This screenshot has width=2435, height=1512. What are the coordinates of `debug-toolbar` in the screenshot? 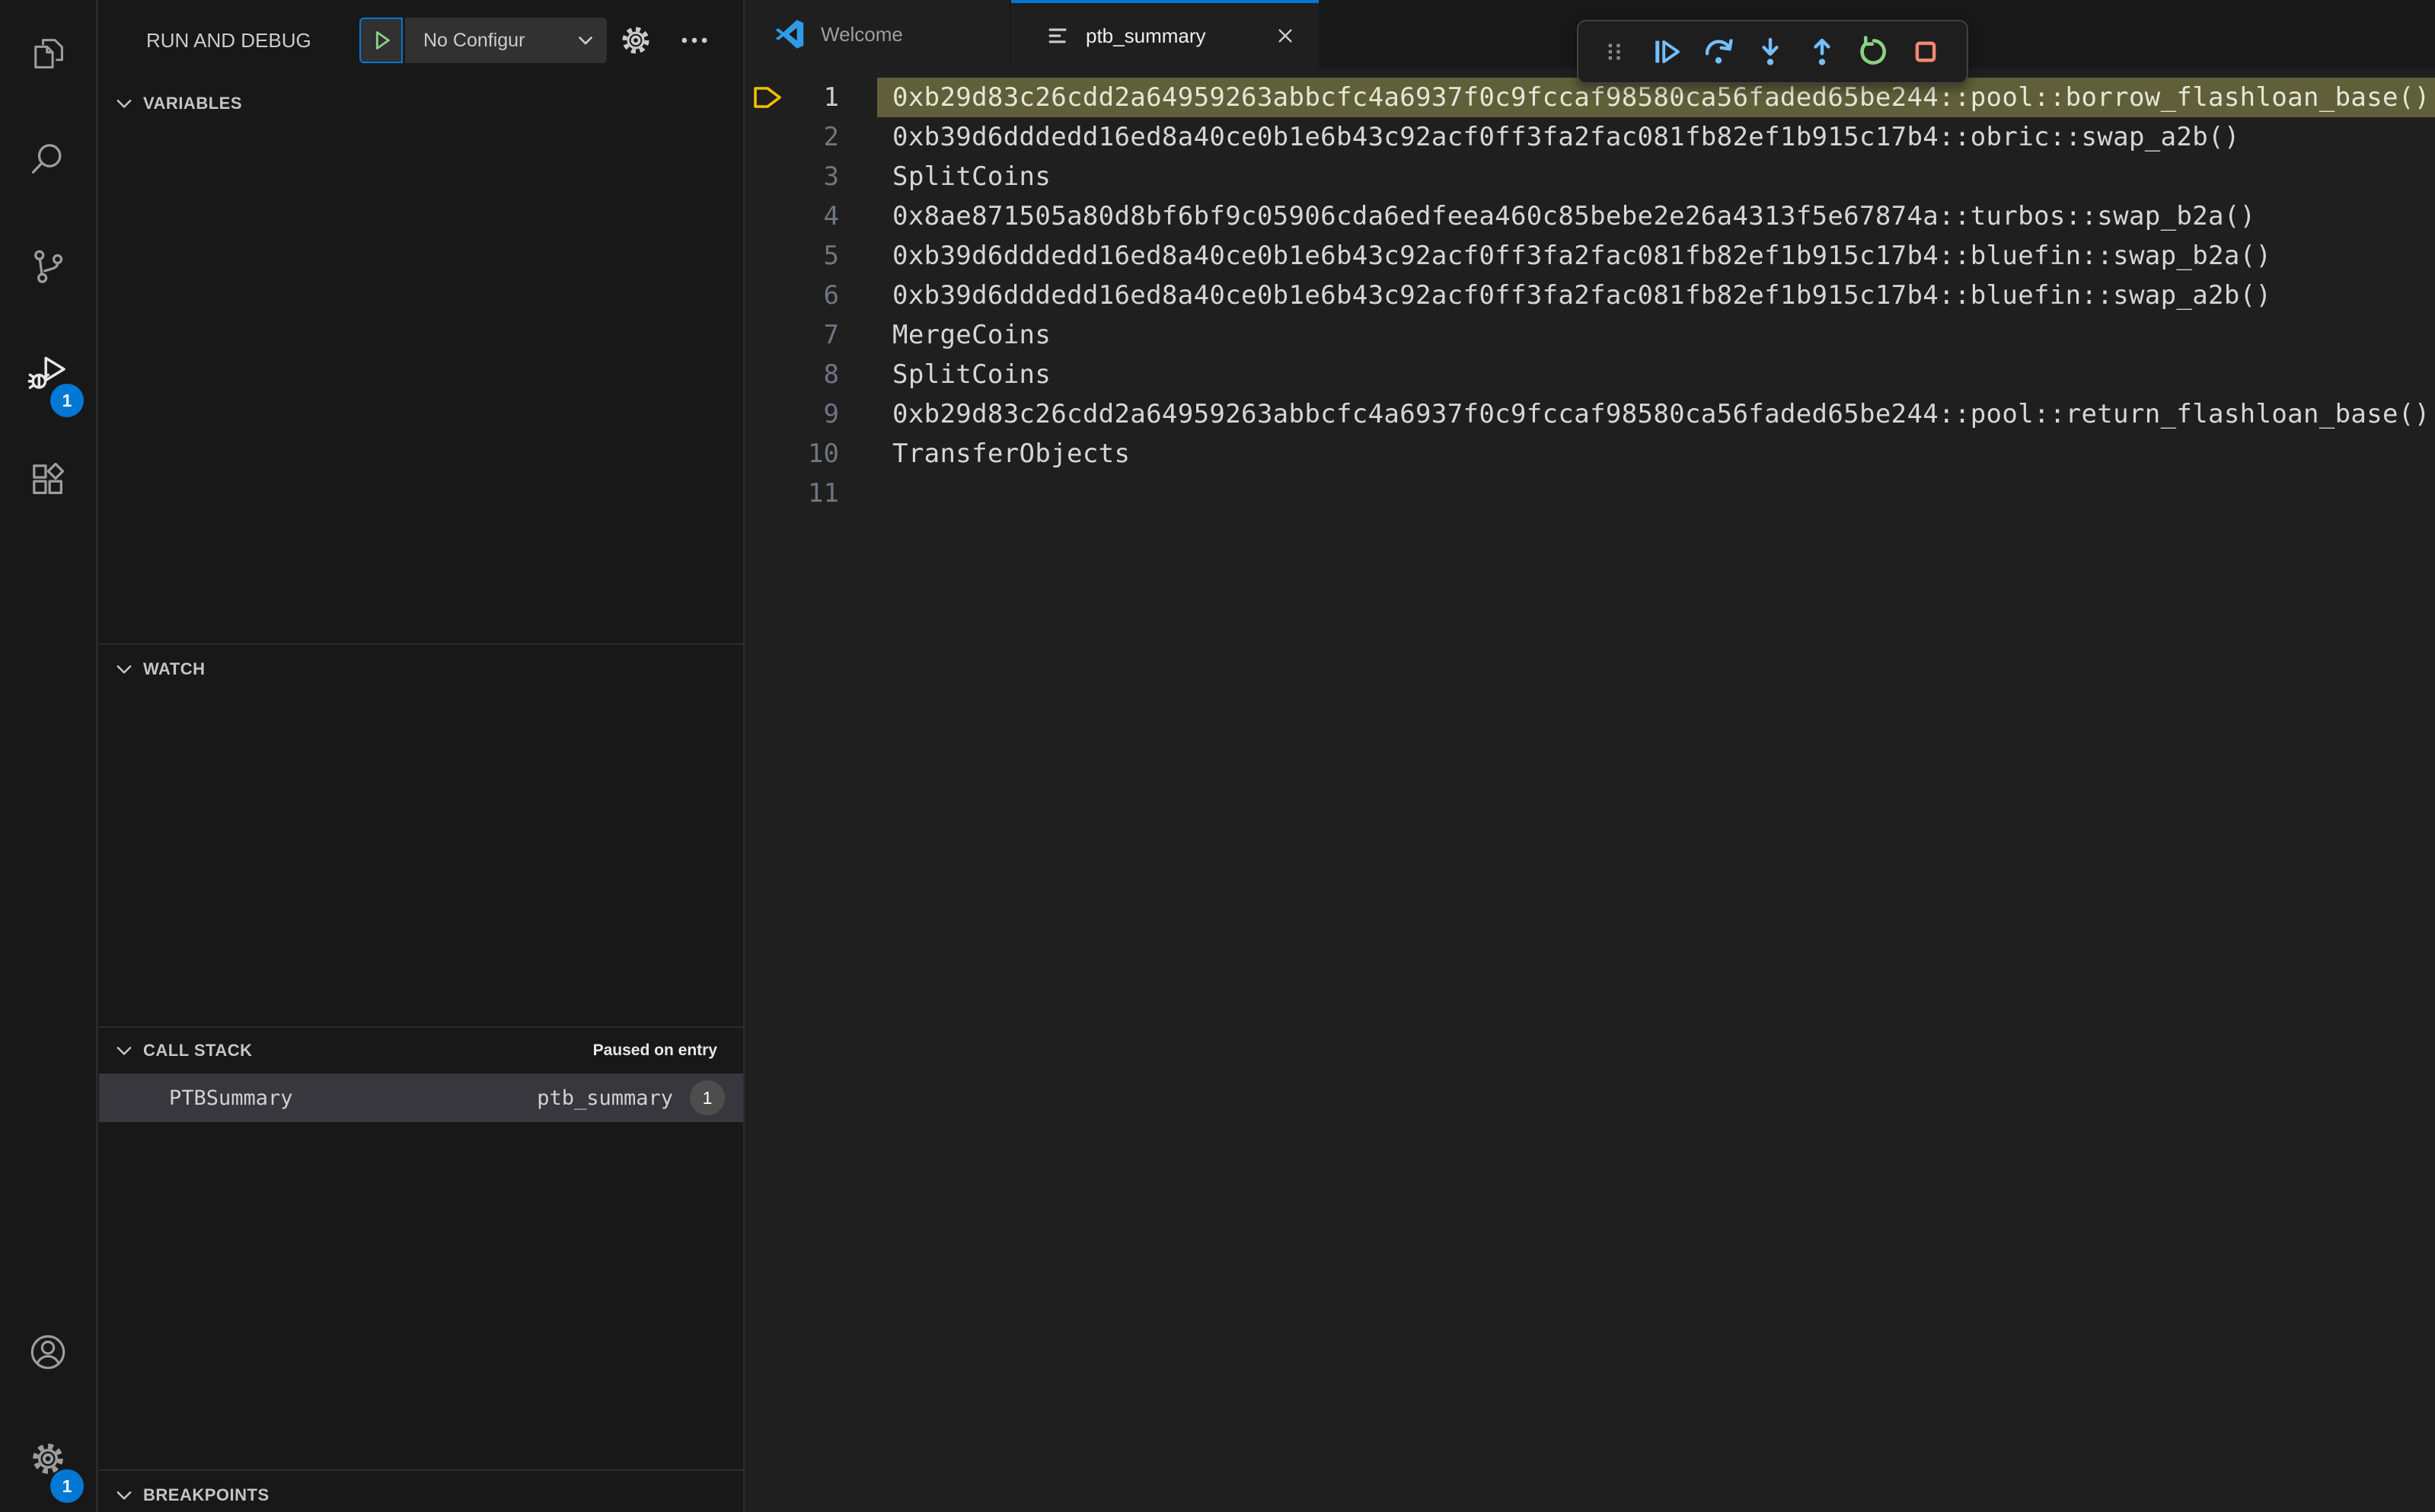 It's located at (1772, 52).